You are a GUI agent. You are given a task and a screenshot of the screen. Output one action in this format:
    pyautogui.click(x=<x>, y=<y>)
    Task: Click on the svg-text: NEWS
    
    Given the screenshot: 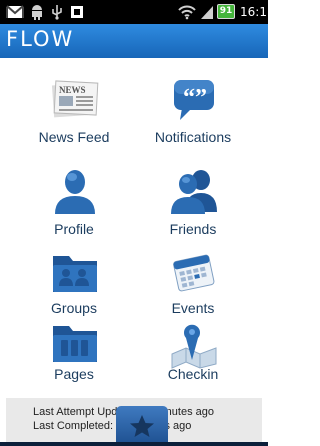 What is the action you would take?
    pyautogui.click(x=72, y=90)
    